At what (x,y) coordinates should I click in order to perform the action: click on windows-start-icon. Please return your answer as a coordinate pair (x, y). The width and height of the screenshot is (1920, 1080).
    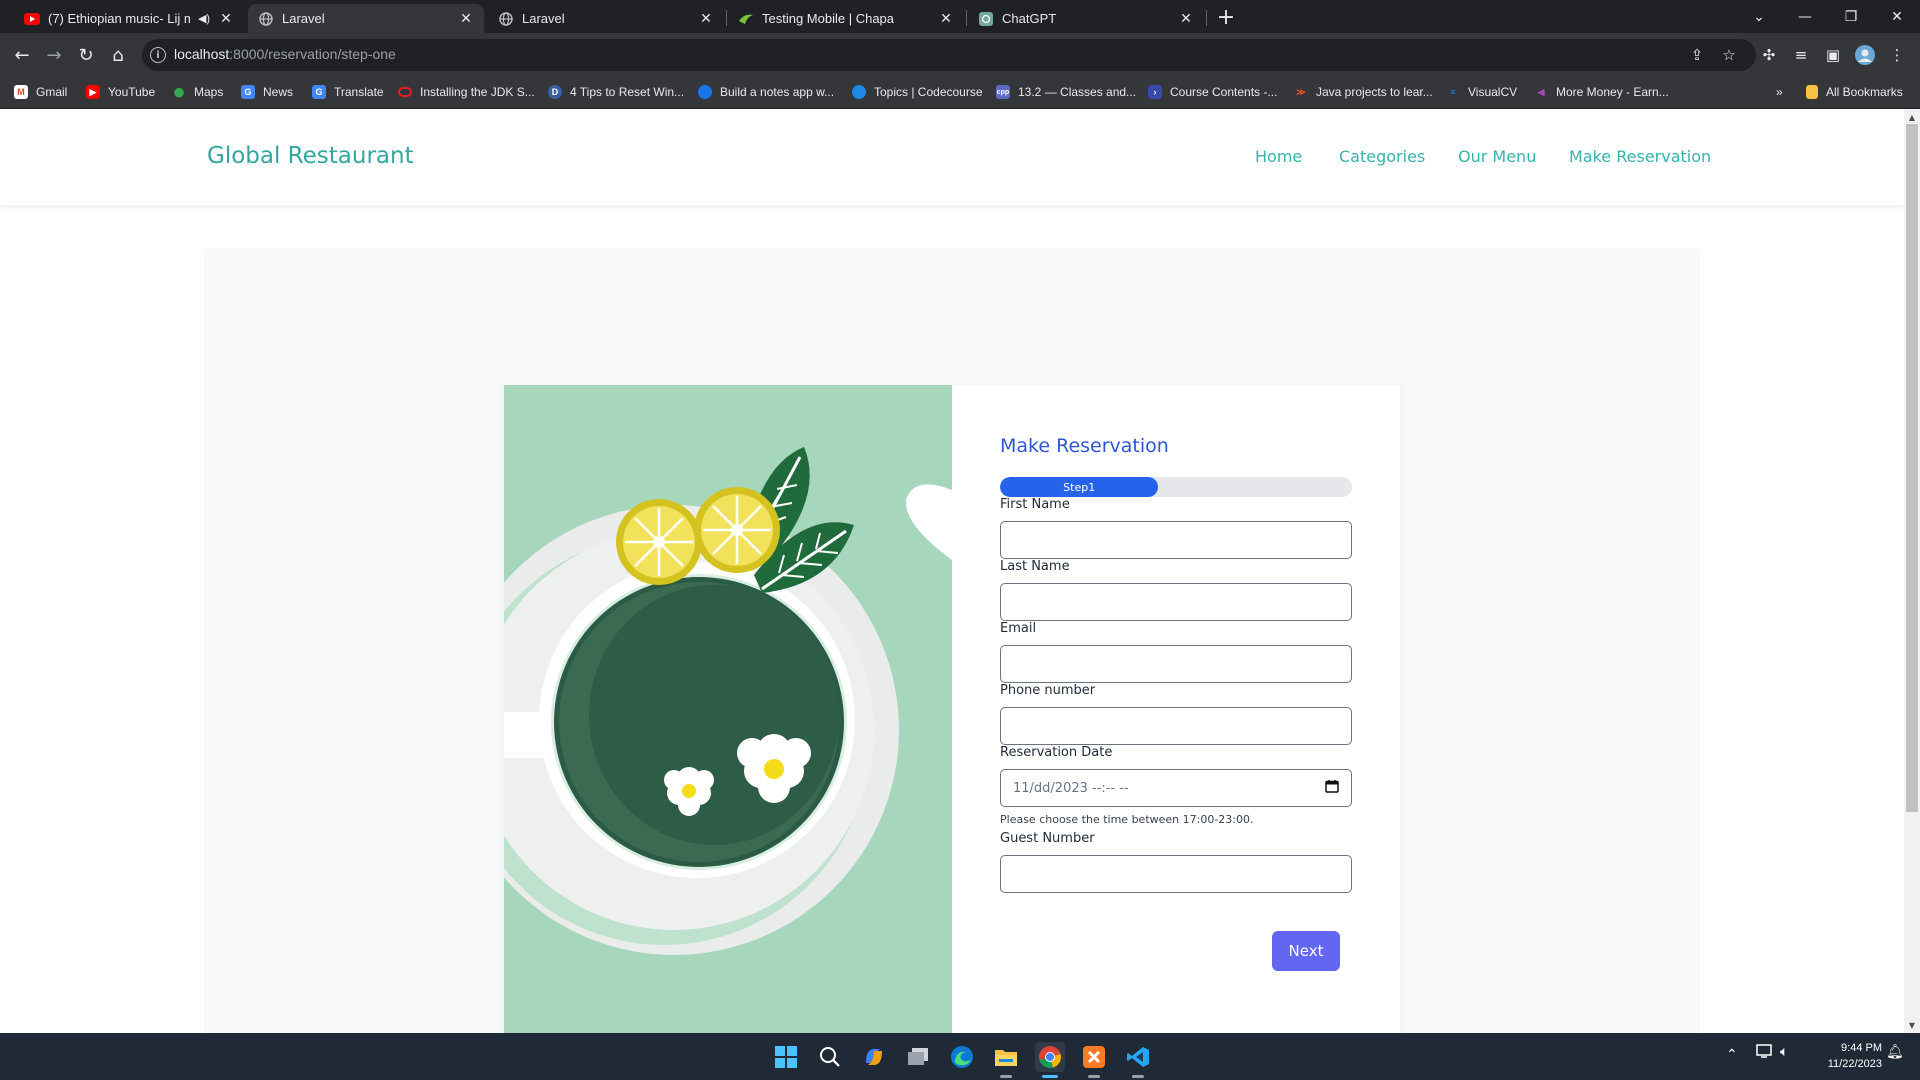
    Looking at the image, I should click on (786, 1057).